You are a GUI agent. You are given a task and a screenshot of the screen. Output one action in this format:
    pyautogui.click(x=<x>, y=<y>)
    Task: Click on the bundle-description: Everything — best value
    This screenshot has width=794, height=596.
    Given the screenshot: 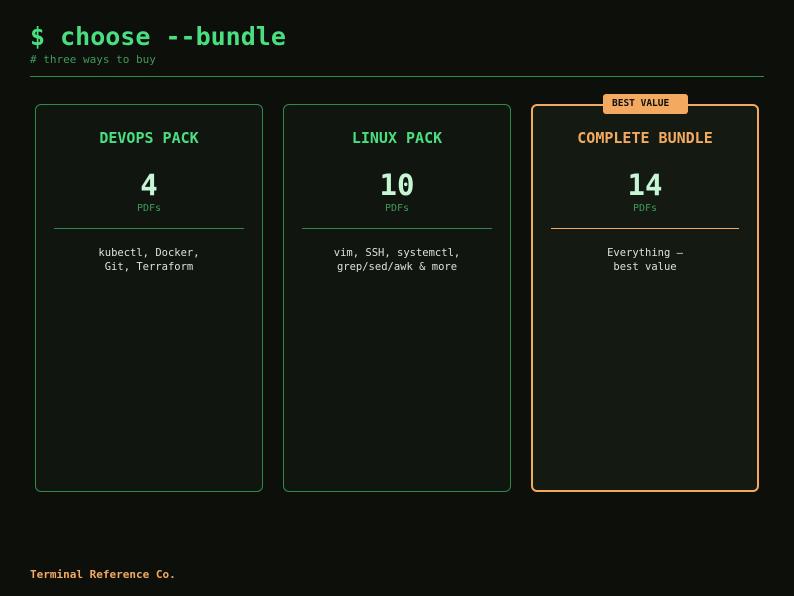 What is the action you would take?
    pyautogui.click(x=645, y=260)
    